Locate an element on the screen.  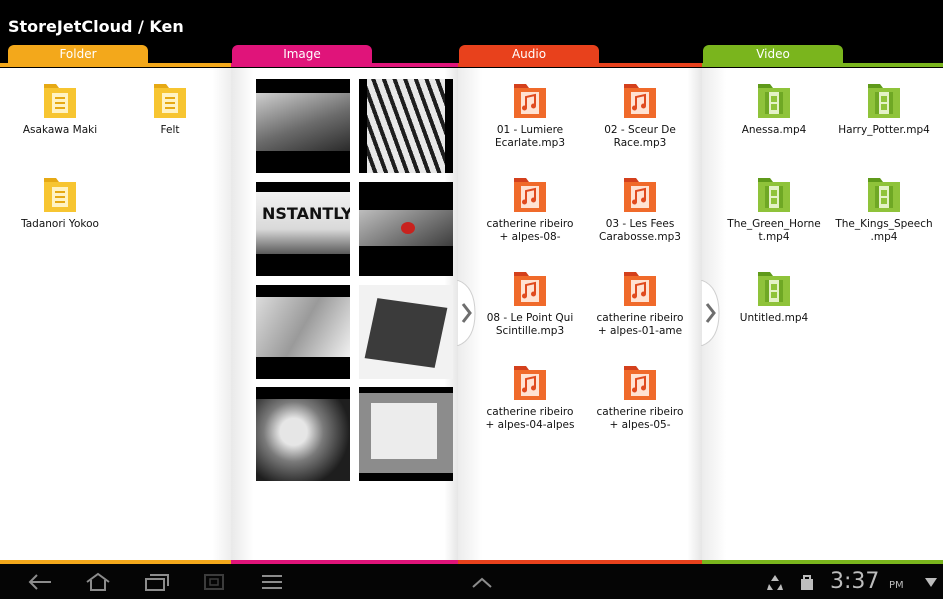
tab-video: Video is located at coordinates (773, 54).